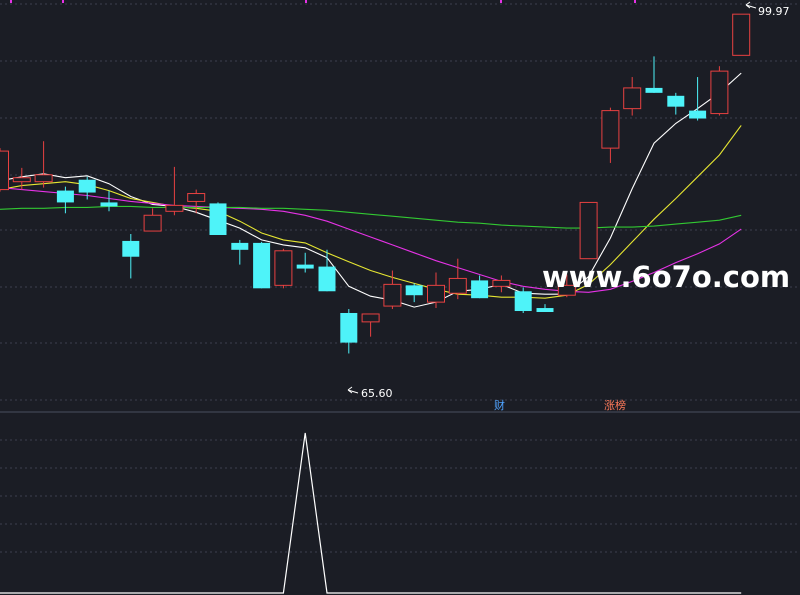 Image resolution: width=800 pixels, height=595 pixels. What do you see at coordinates (377, 393) in the screenshot?
I see `low-price-label: 65.60` at bounding box center [377, 393].